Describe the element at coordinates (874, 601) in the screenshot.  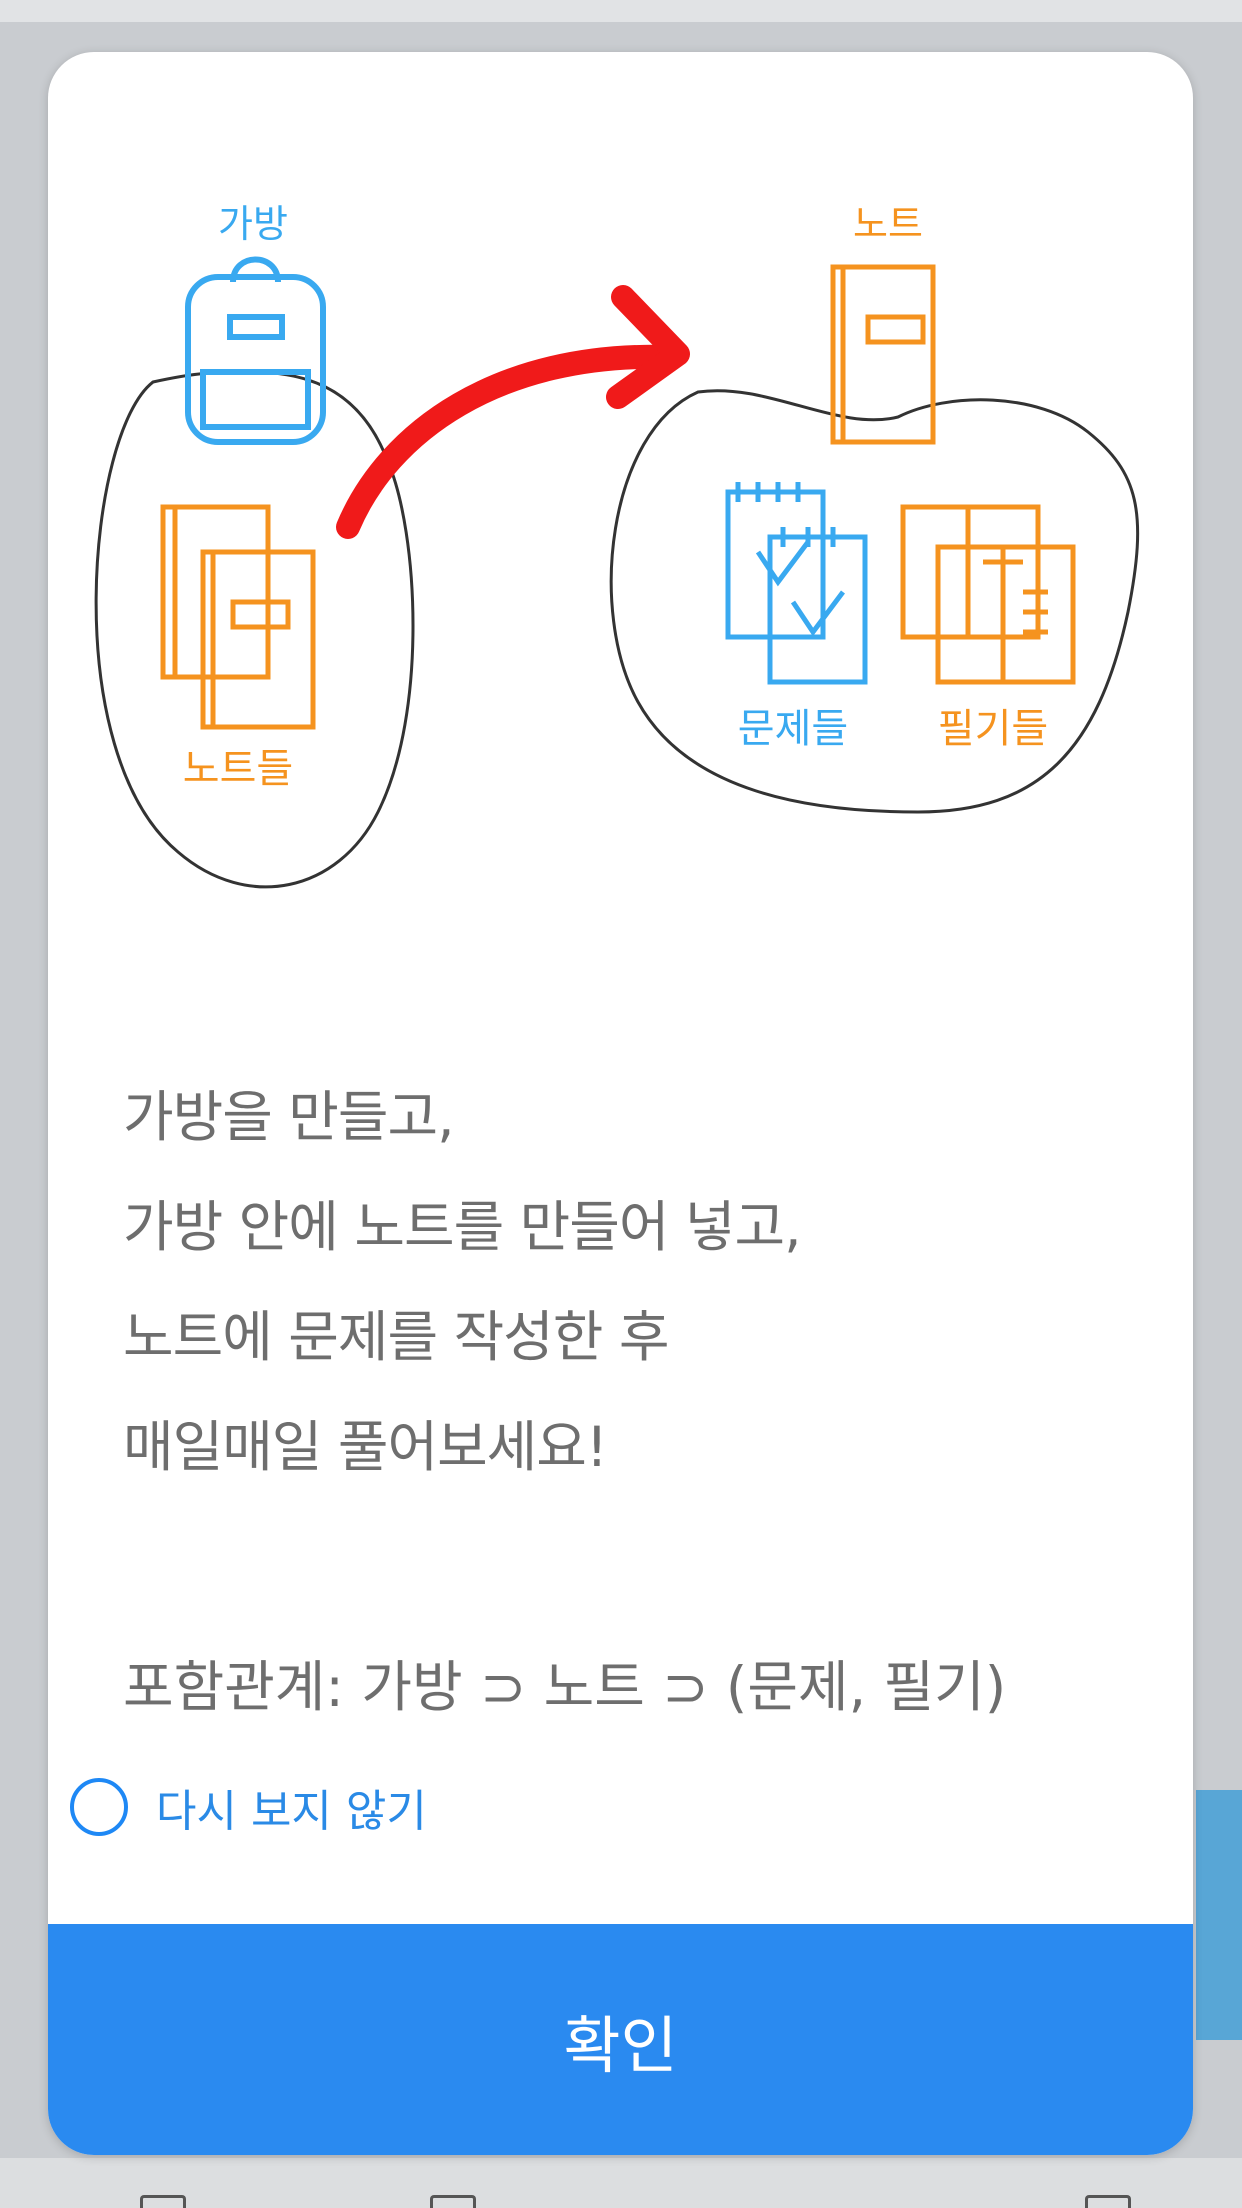
I see `note-group-outline` at that location.